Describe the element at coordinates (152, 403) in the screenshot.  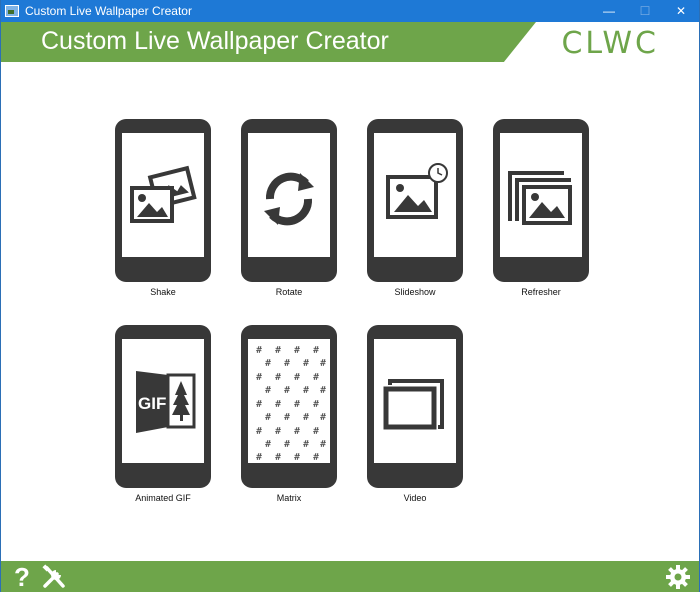
I see `svg-text: GIF` at that location.